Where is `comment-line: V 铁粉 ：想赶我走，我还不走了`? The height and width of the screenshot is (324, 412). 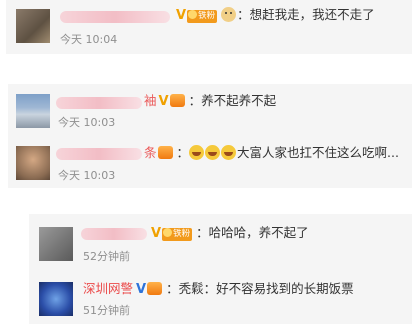 comment-line: V 铁粉 ：想赶我走，我还不走了 is located at coordinates (274, 15).